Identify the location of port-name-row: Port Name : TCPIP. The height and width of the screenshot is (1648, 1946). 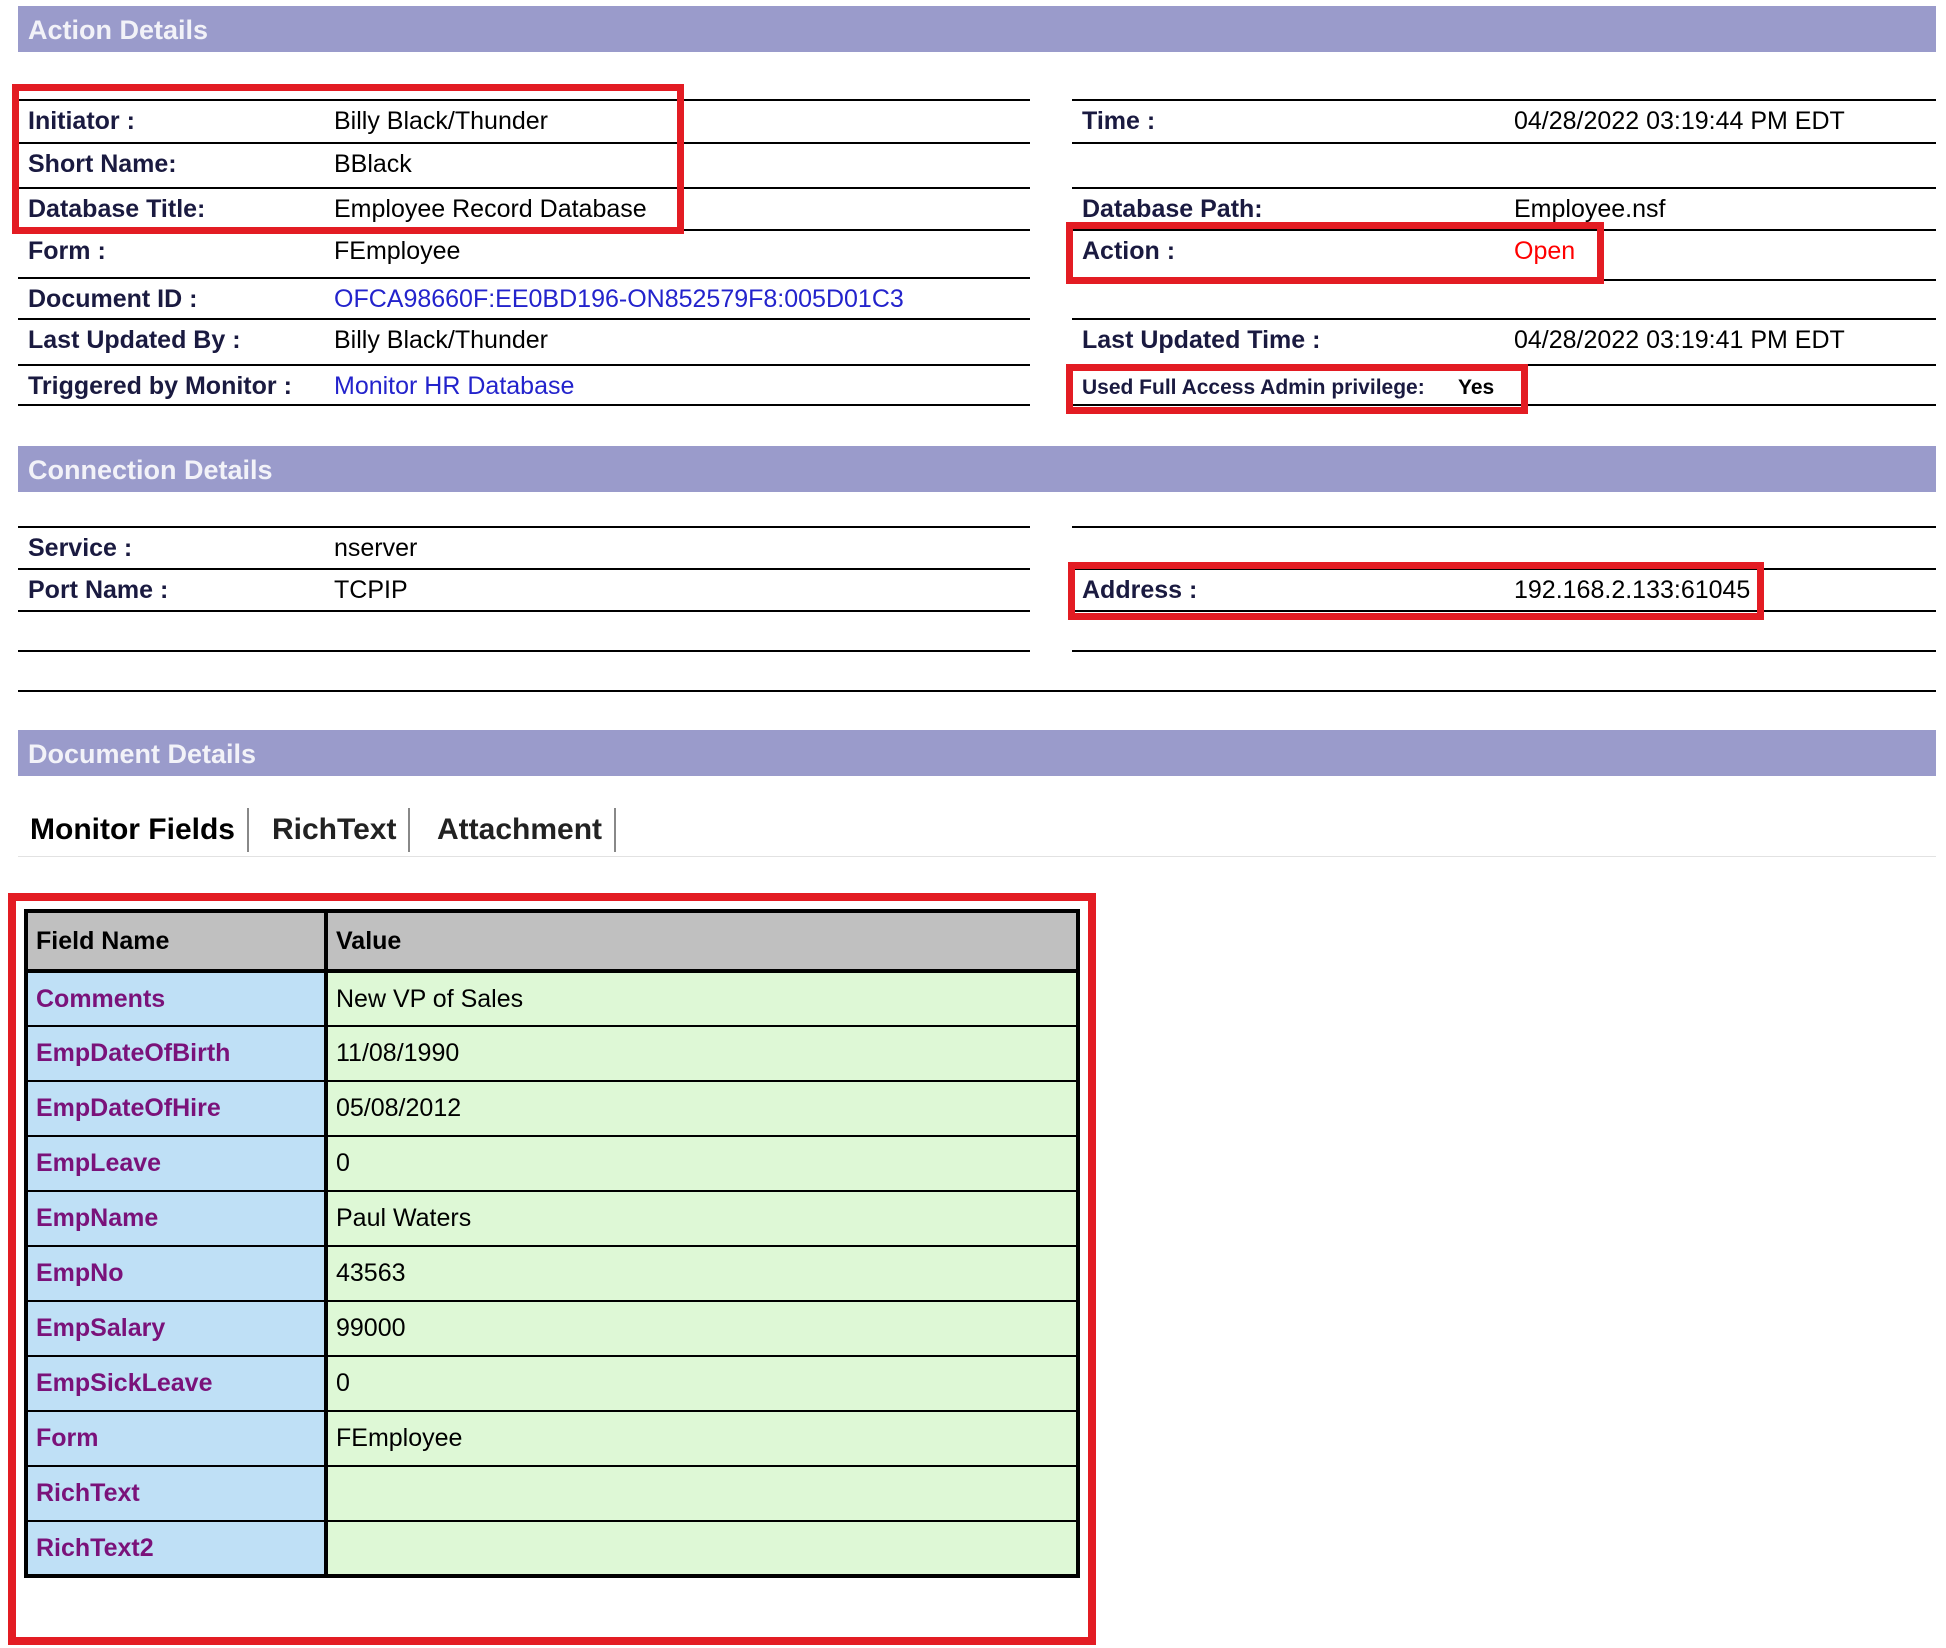
(524, 589).